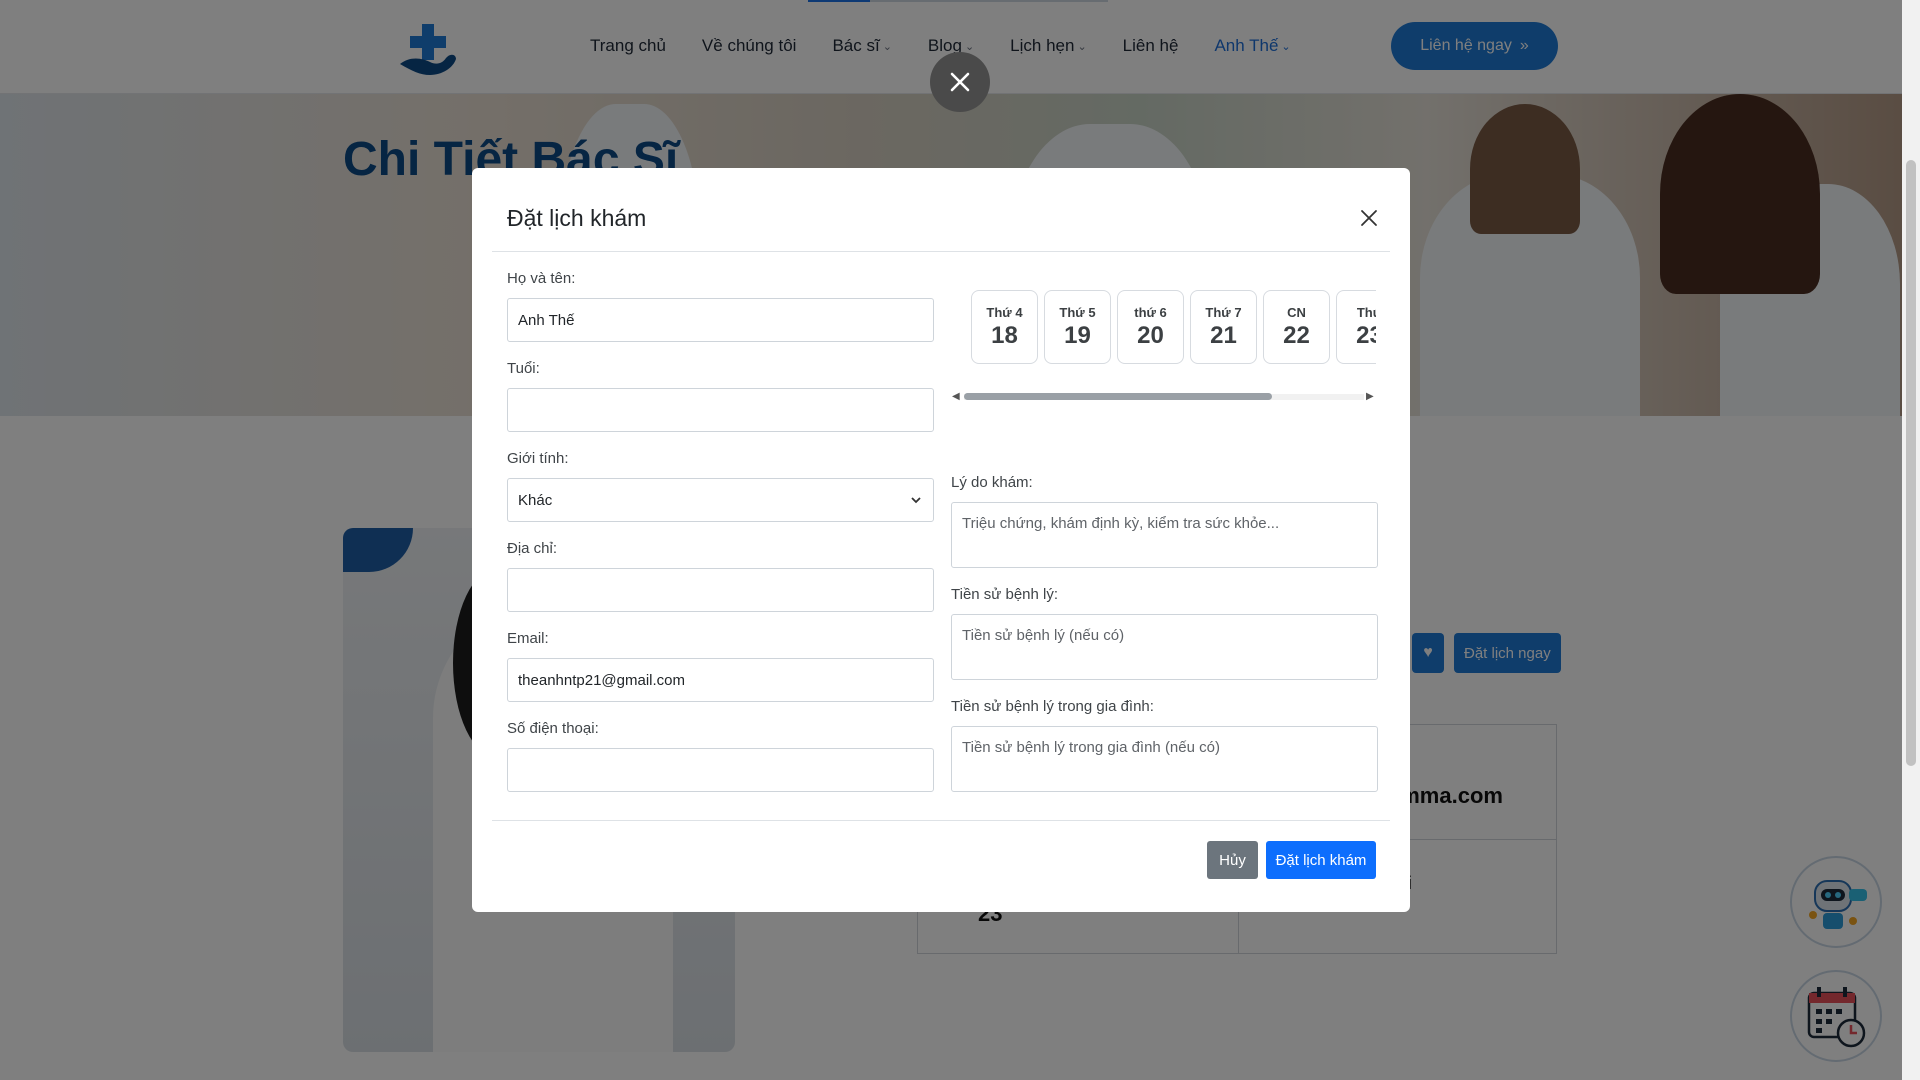  I want to click on scroll-right-icon: ▶, so click(1370, 396).